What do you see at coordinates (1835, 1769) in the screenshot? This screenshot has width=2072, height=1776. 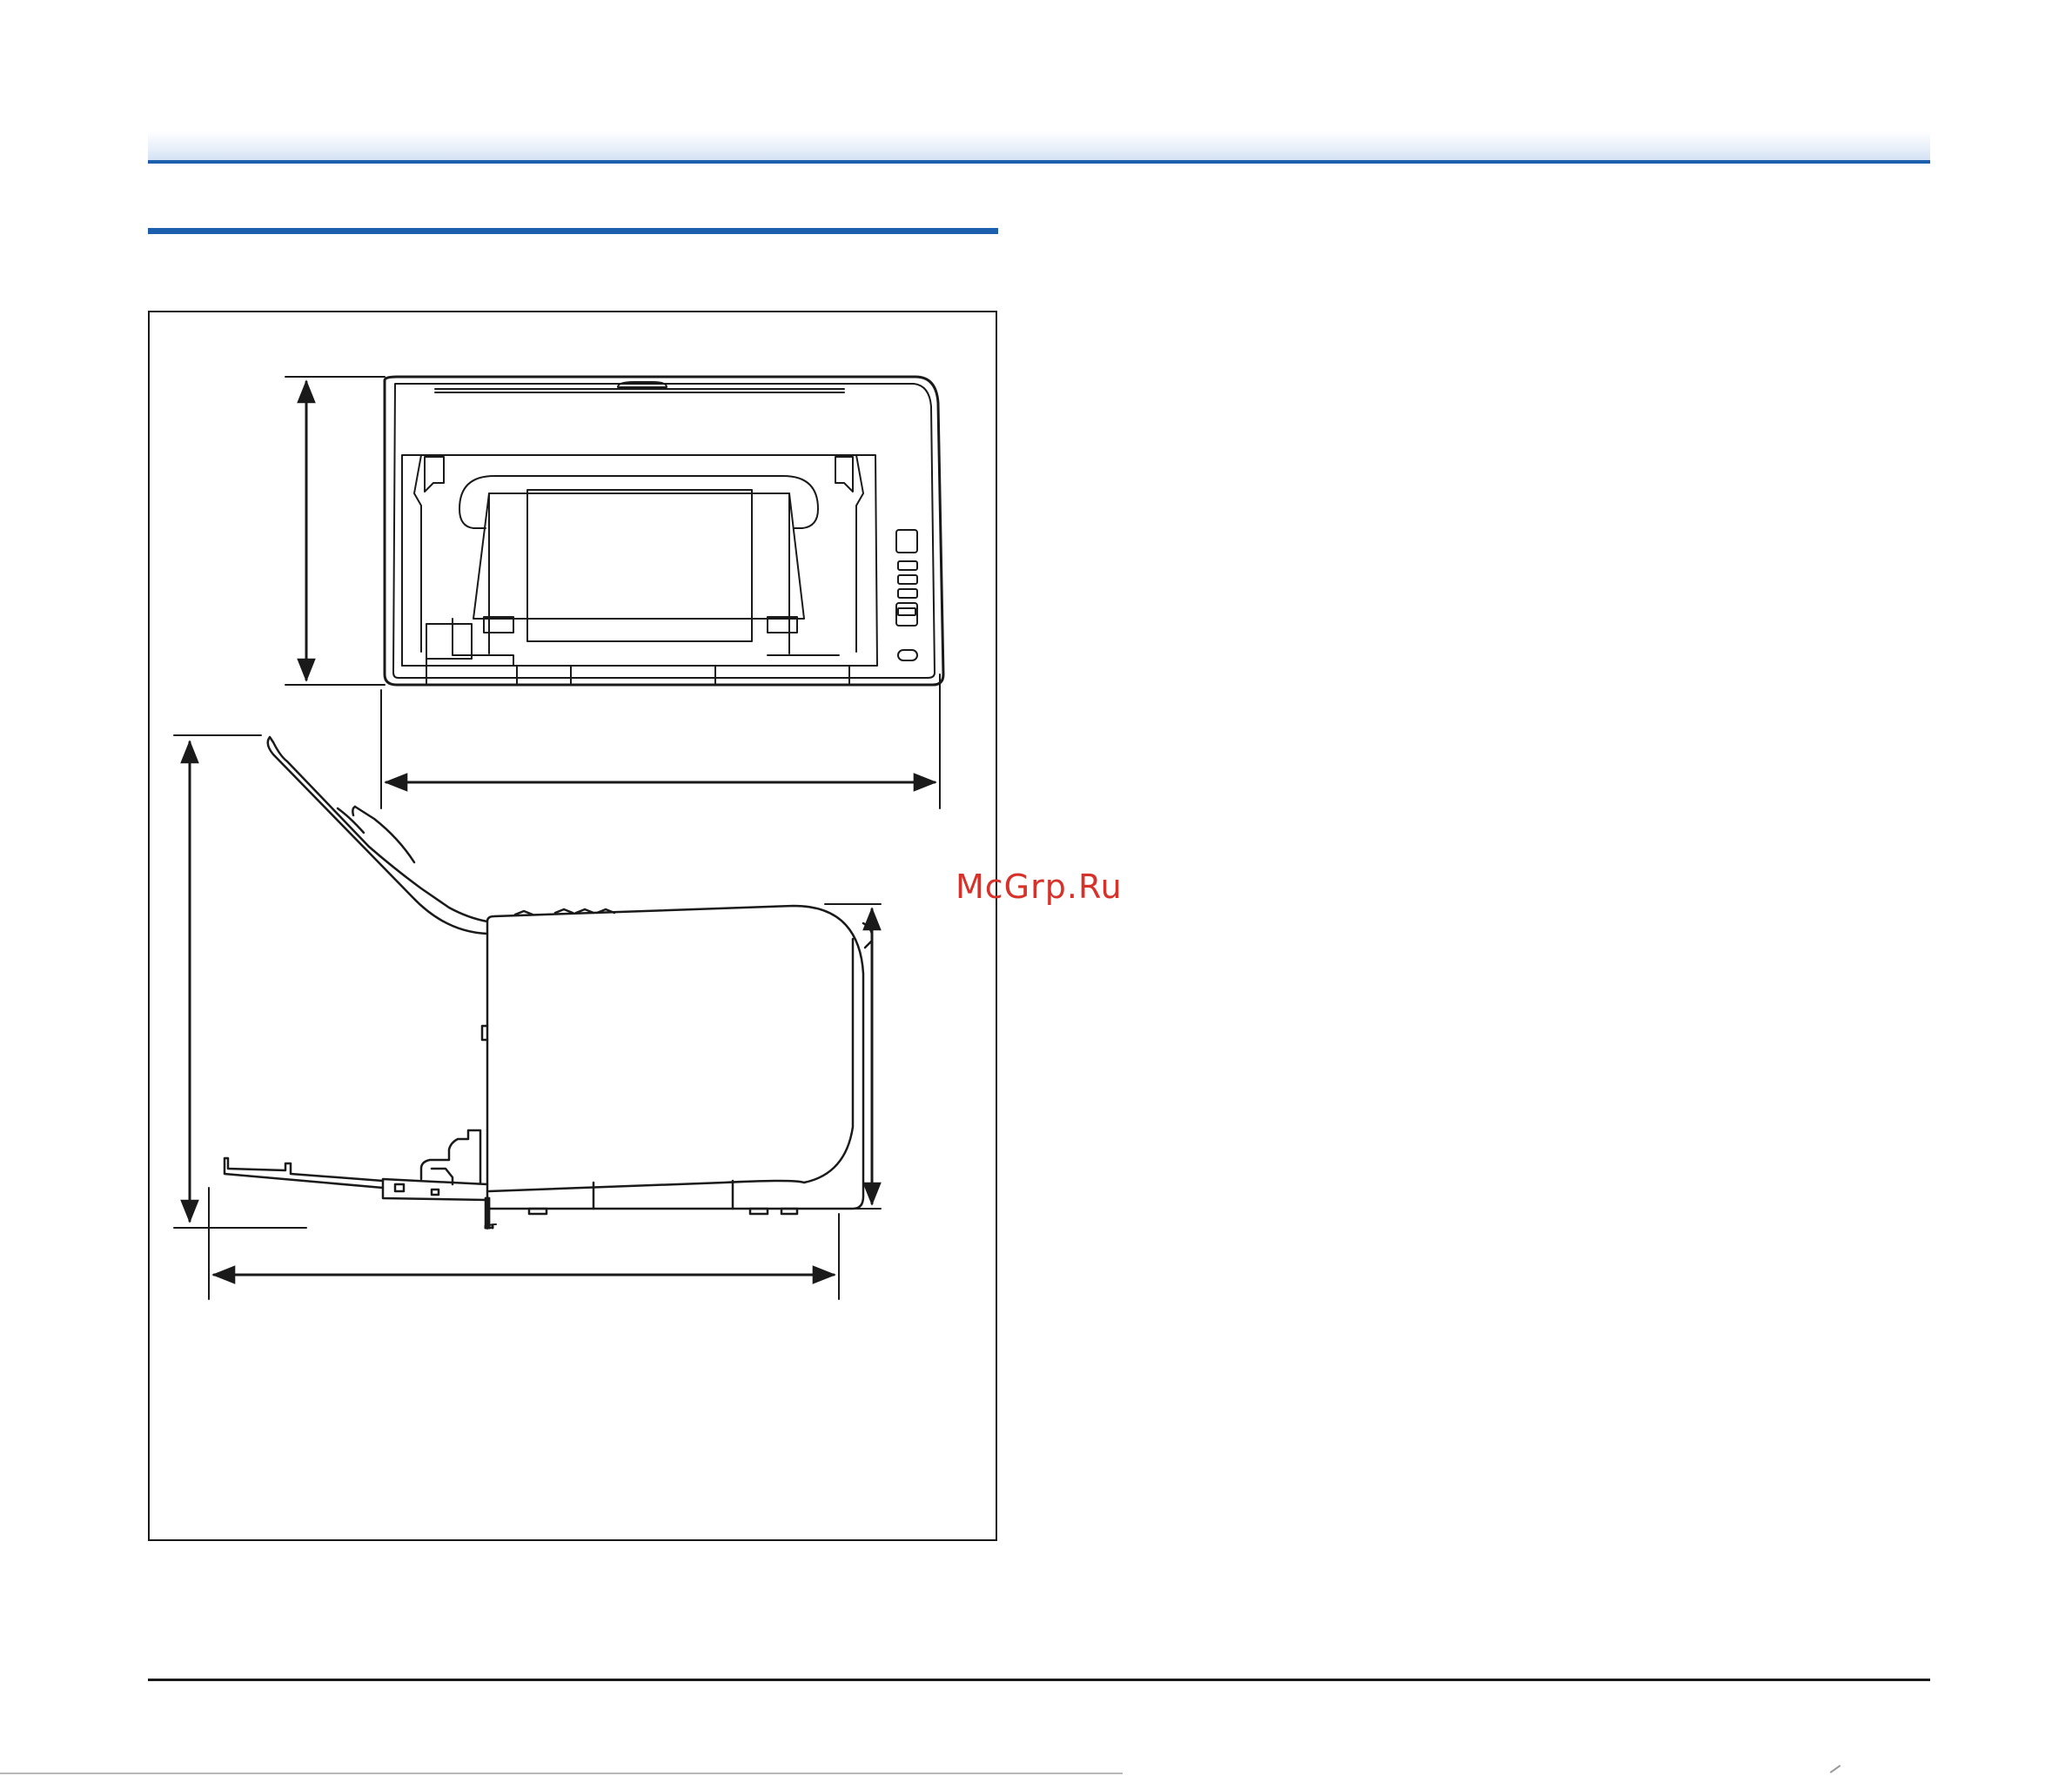 I see `page-bottom-mark` at bounding box center [1835, 1769].